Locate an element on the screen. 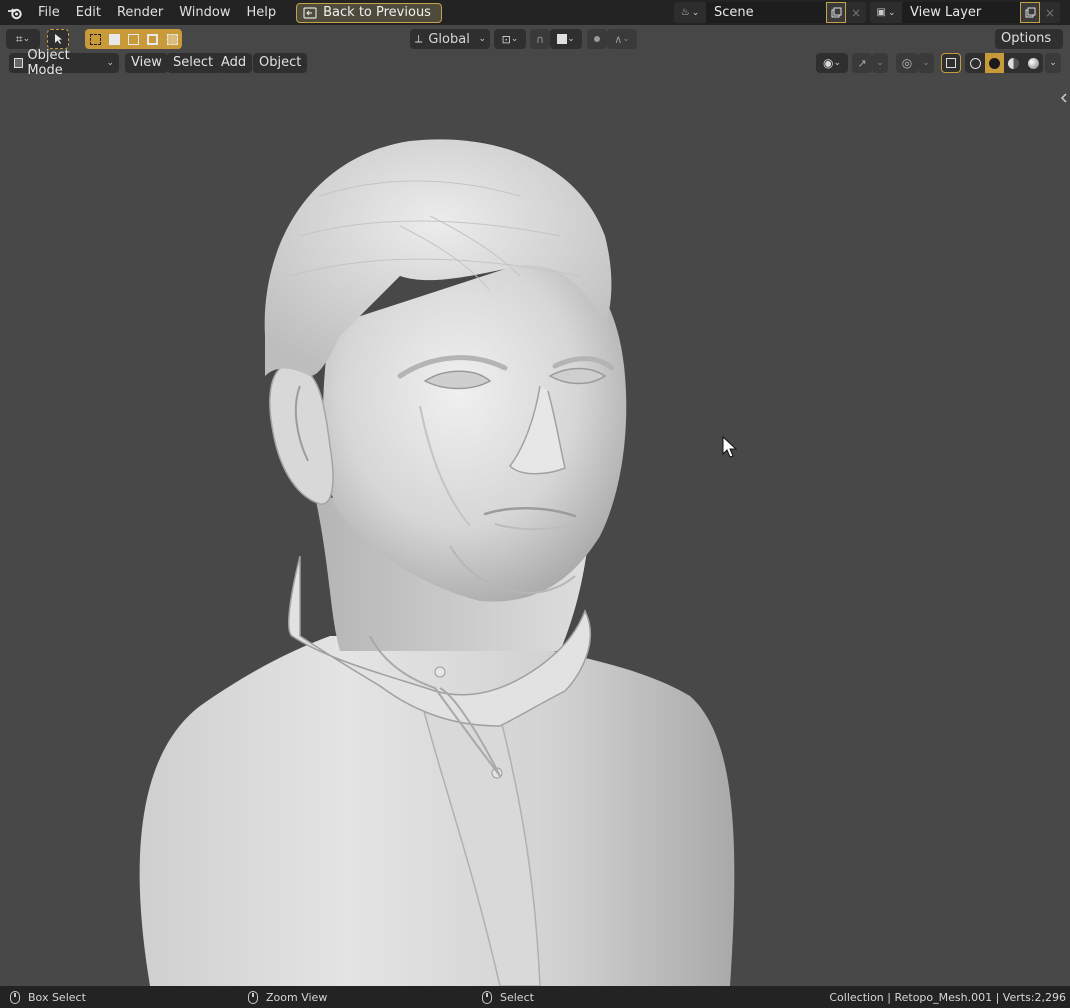  object-mode-dropdown: Object Mode ⌄ is located at coordinates (64, 63).